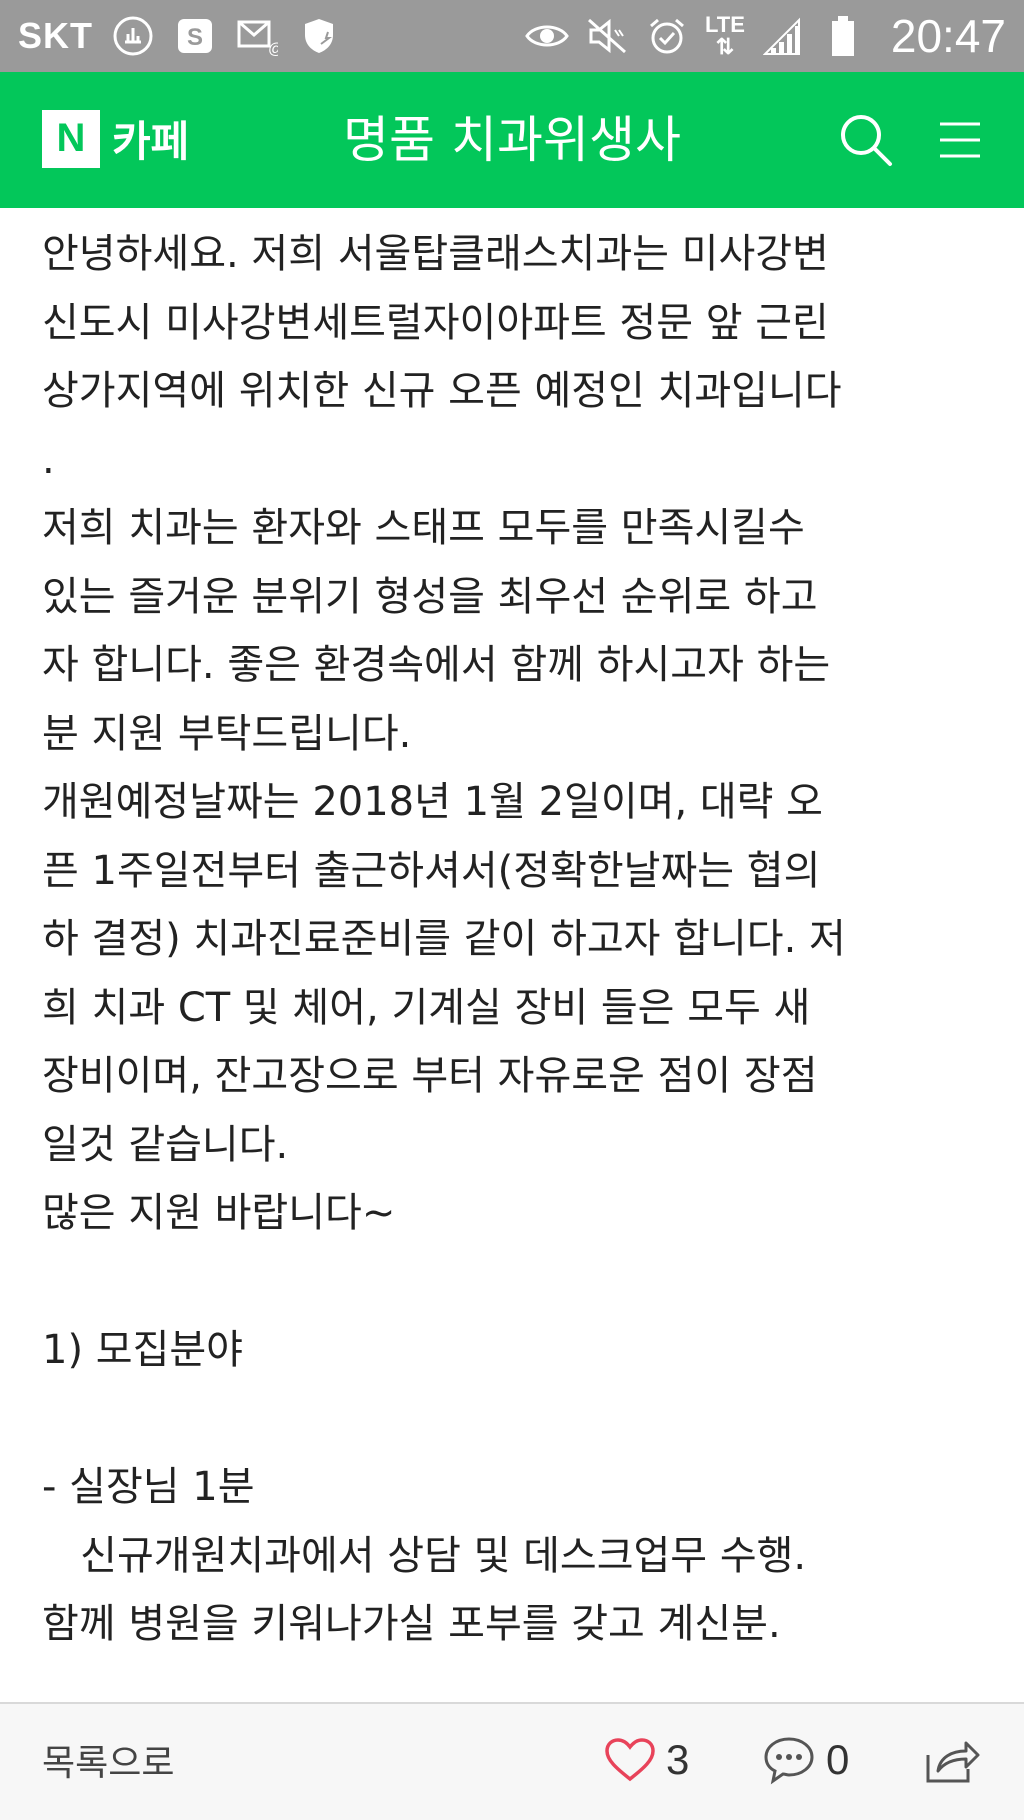 Image resolution: width=1024 pixels, height=1820 pixels. Describe the element at coordinates (151, 141) in the screenshot. I see `brand-label: 카페` at that location.